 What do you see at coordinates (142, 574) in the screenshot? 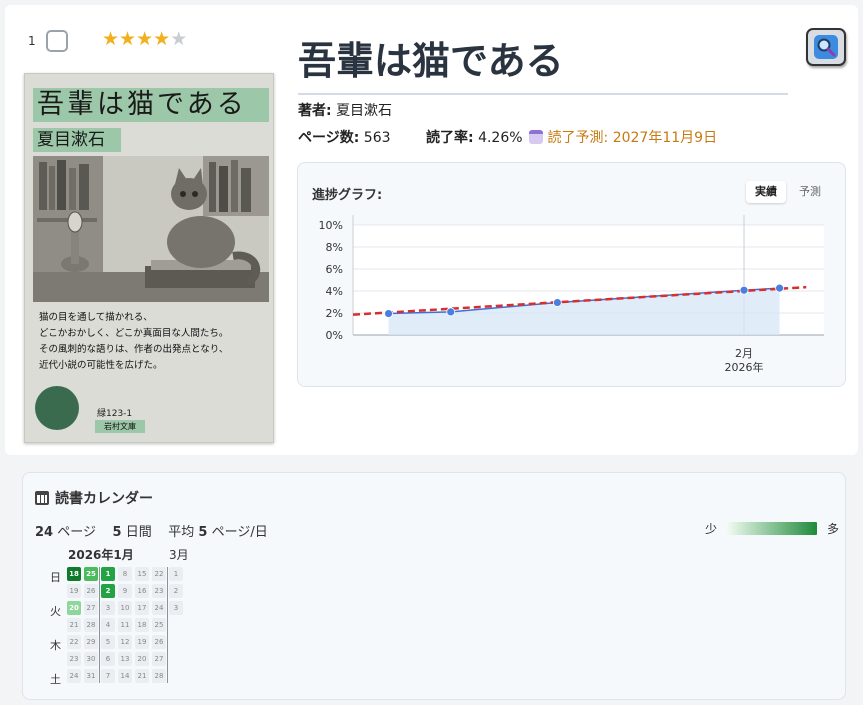
I see `calendar-day-cell: 15` at bounding box center [142, 574].